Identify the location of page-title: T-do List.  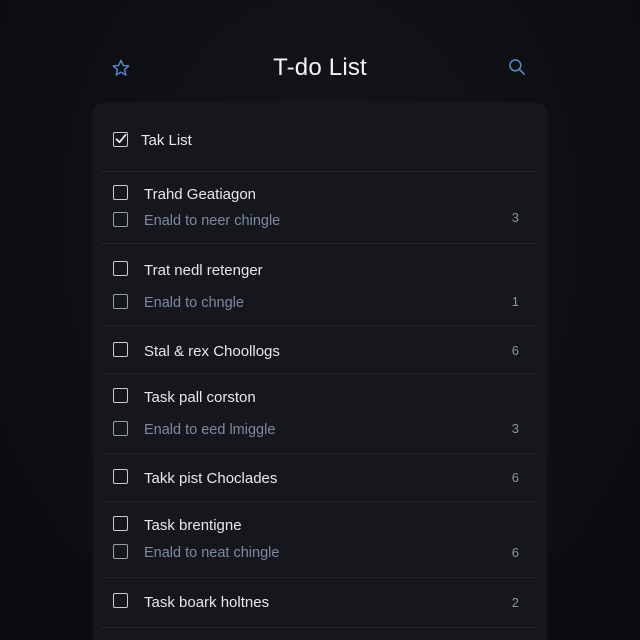
(320, 67).